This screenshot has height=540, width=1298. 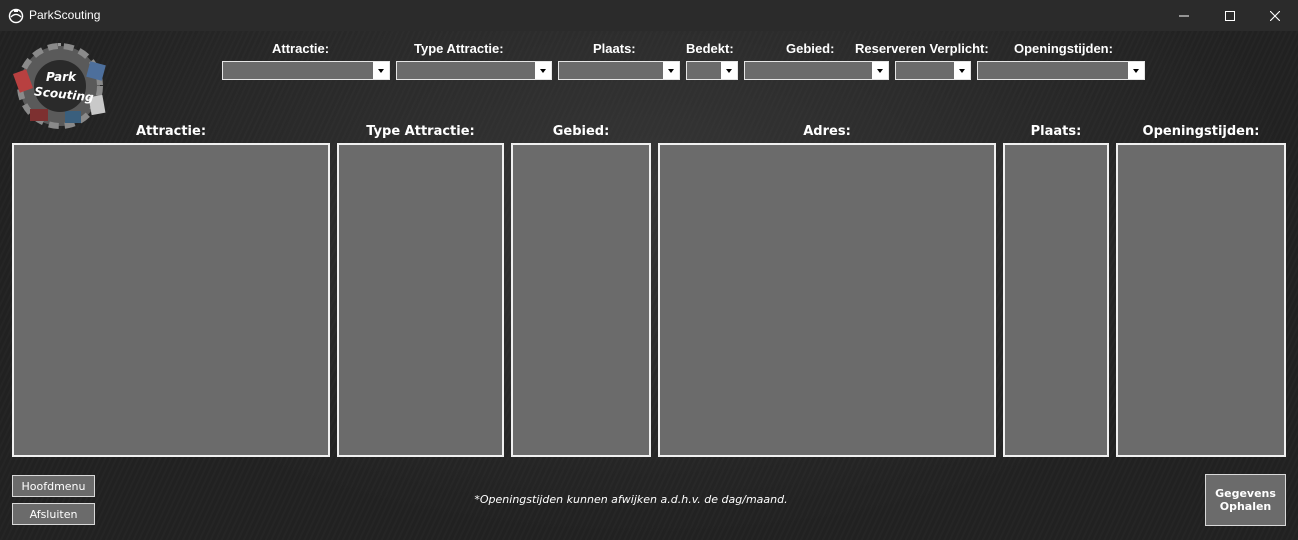 I want to click on listbox-attractie, so click(x=171, y=300).